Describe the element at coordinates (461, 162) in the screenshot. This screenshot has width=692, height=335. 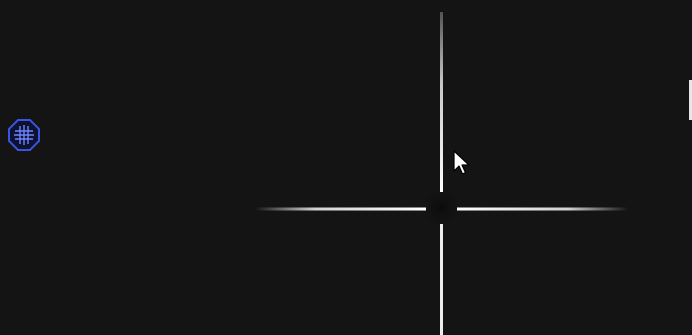
I see `arrow-cursor-icon` at that location.